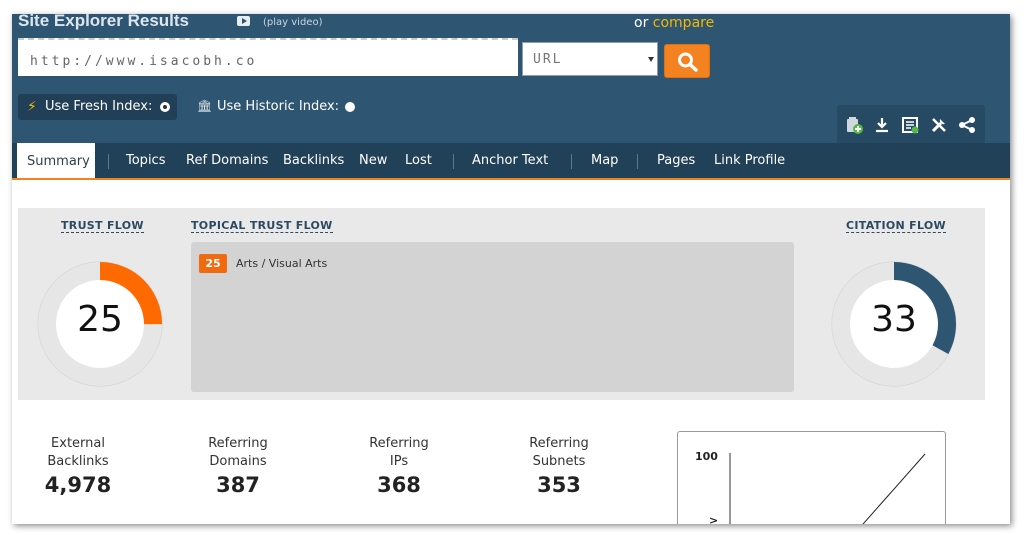 The image size is (1024, 535). I want to click on tab-summary: Summary, so click(56, 161).